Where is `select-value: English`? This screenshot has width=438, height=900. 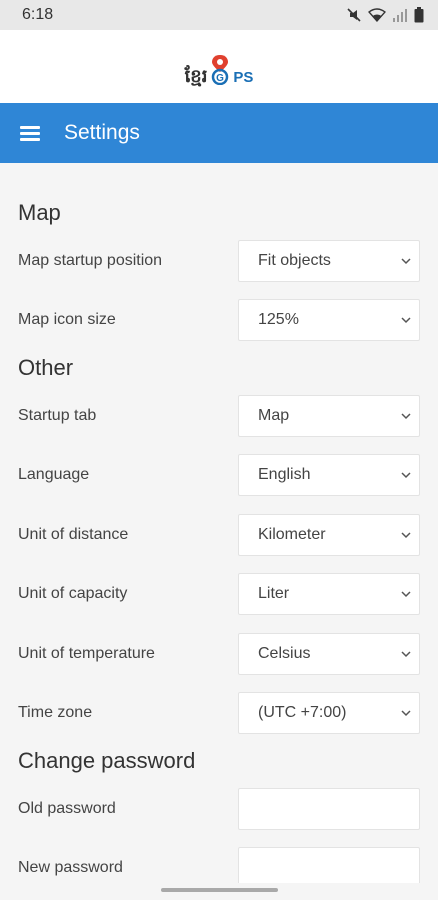 select-value: English is located at coordinates (284, 475).